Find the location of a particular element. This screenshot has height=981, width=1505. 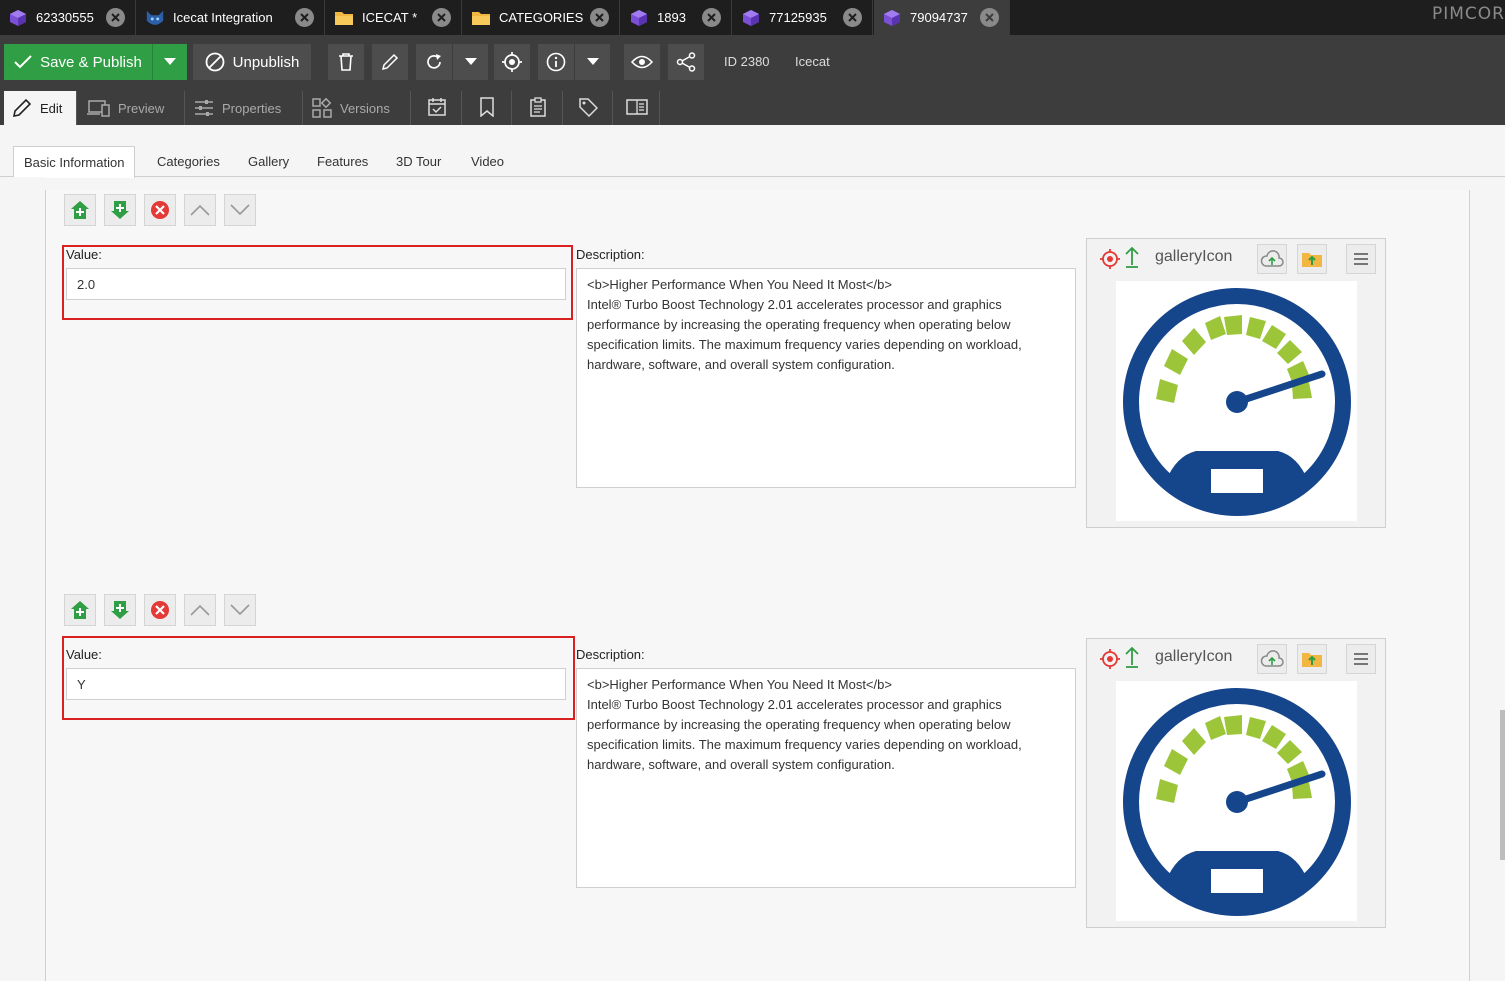

tab-notes is located at coordinates (538, 108).